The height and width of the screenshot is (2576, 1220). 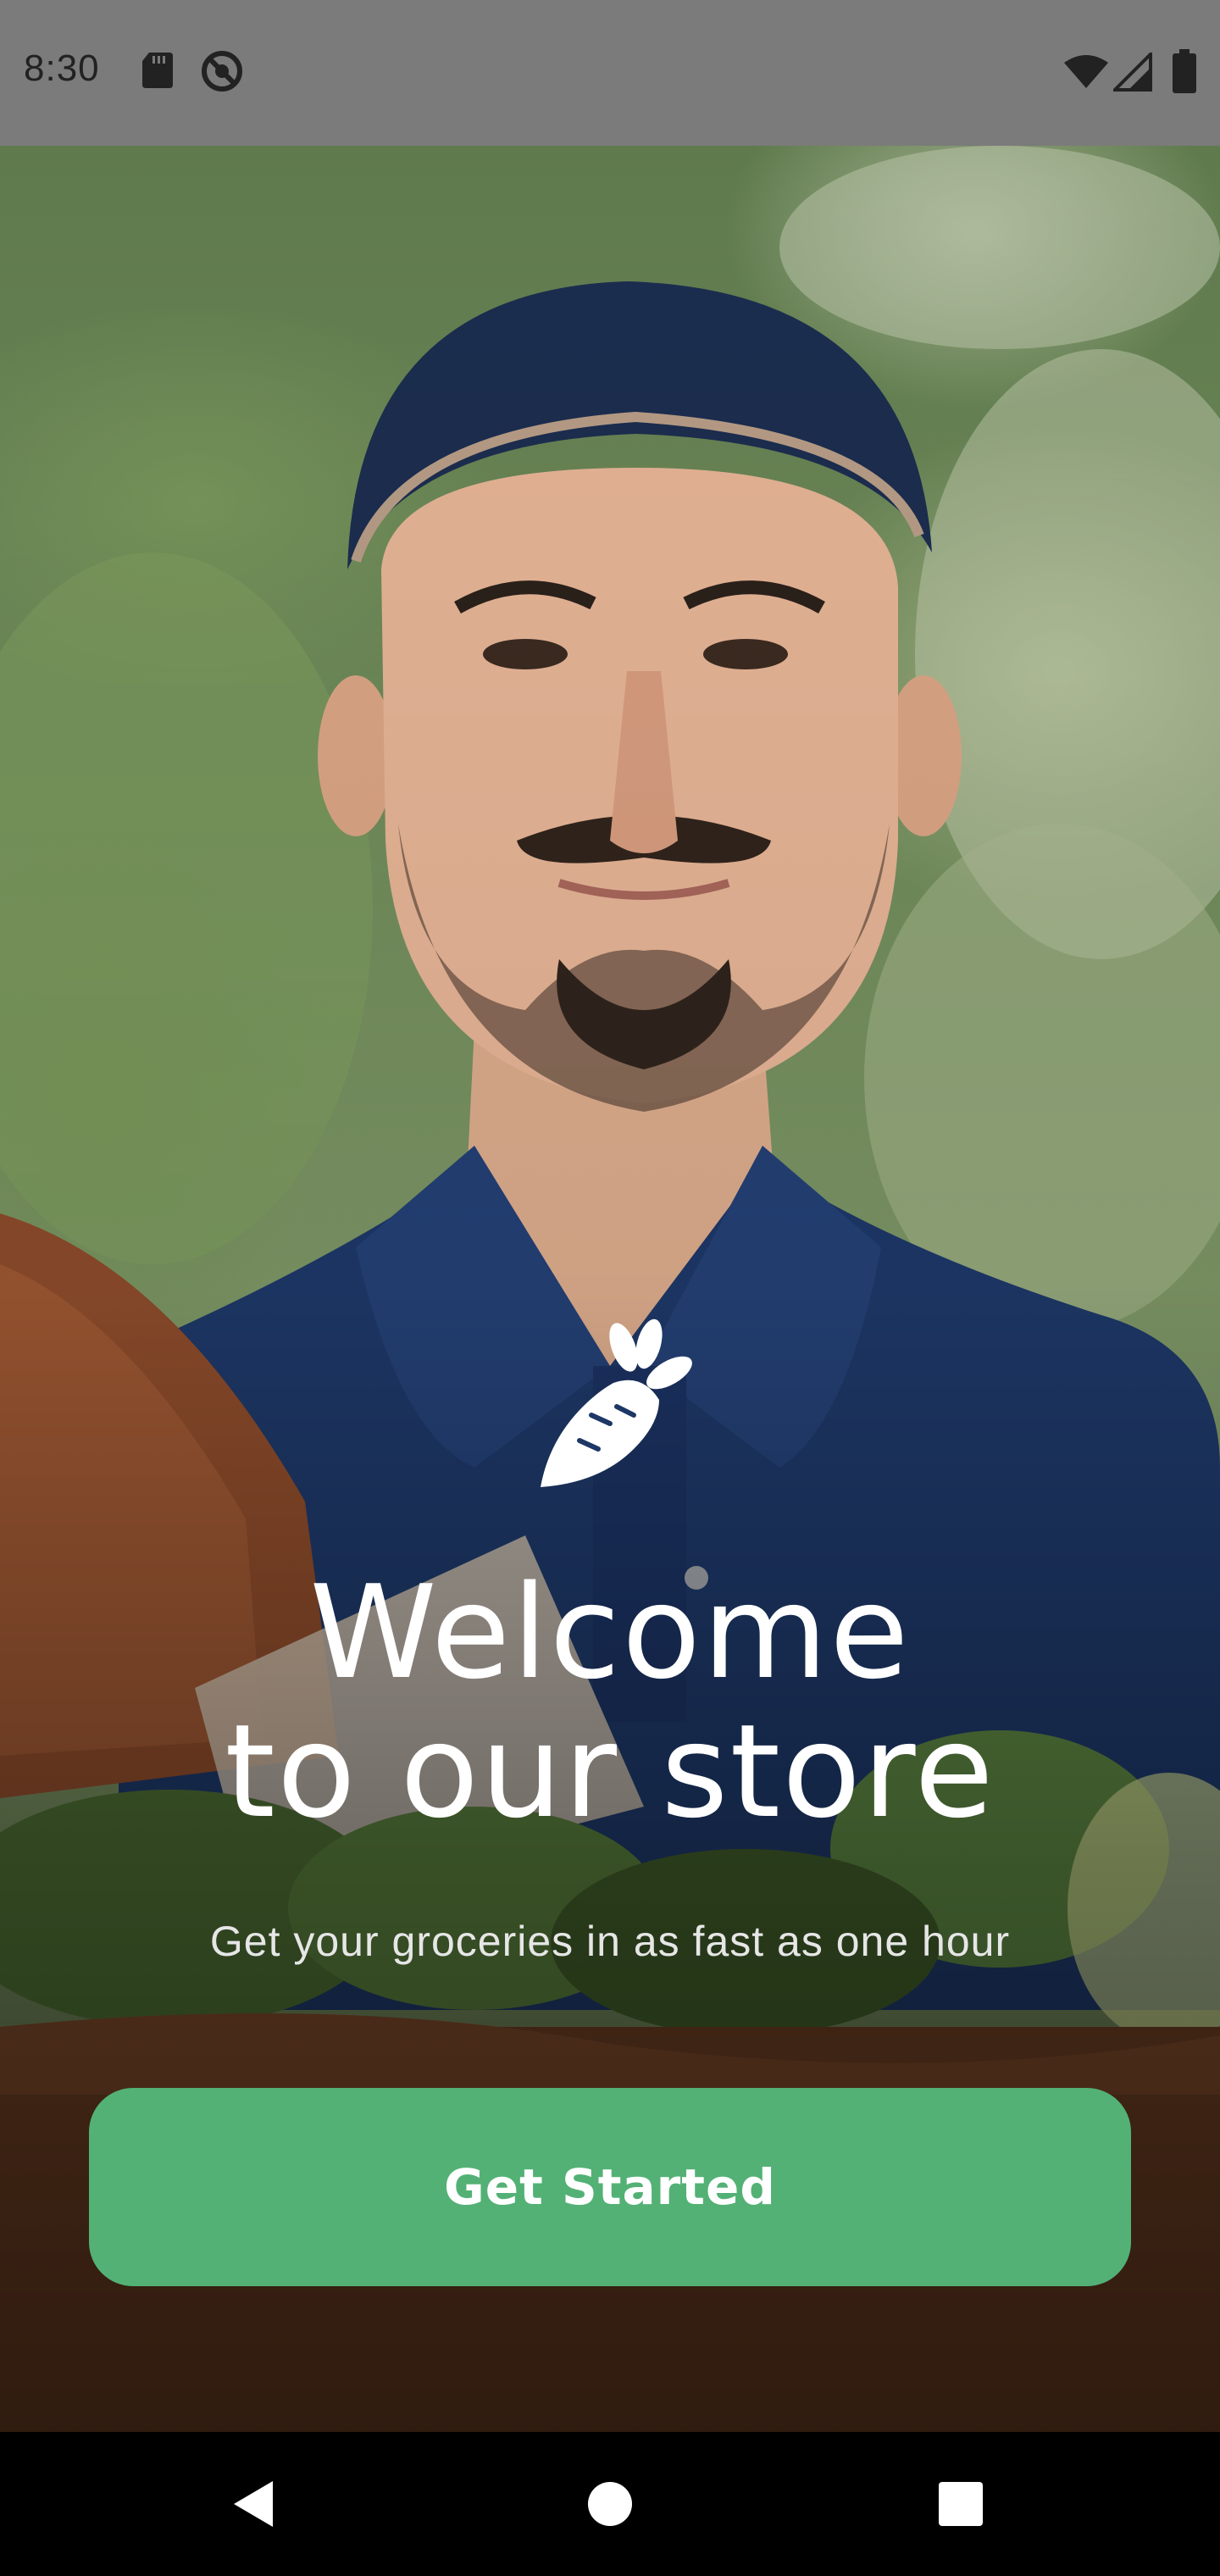 I want to click on sd-card-icon, so click(x=158, y=72).